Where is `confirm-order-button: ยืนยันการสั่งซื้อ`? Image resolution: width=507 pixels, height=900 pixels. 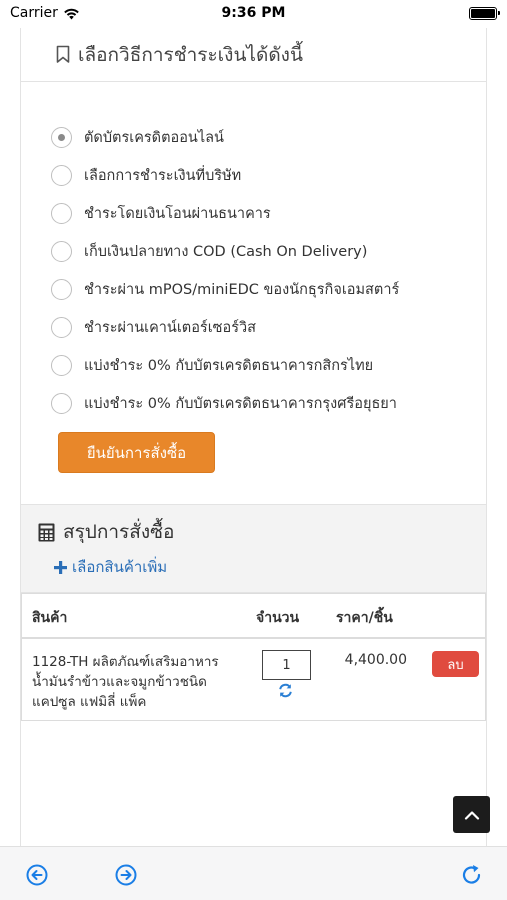 confirm-order-button: ยืนยันการสั่งซื้อ is located at coordinates (136, 452).